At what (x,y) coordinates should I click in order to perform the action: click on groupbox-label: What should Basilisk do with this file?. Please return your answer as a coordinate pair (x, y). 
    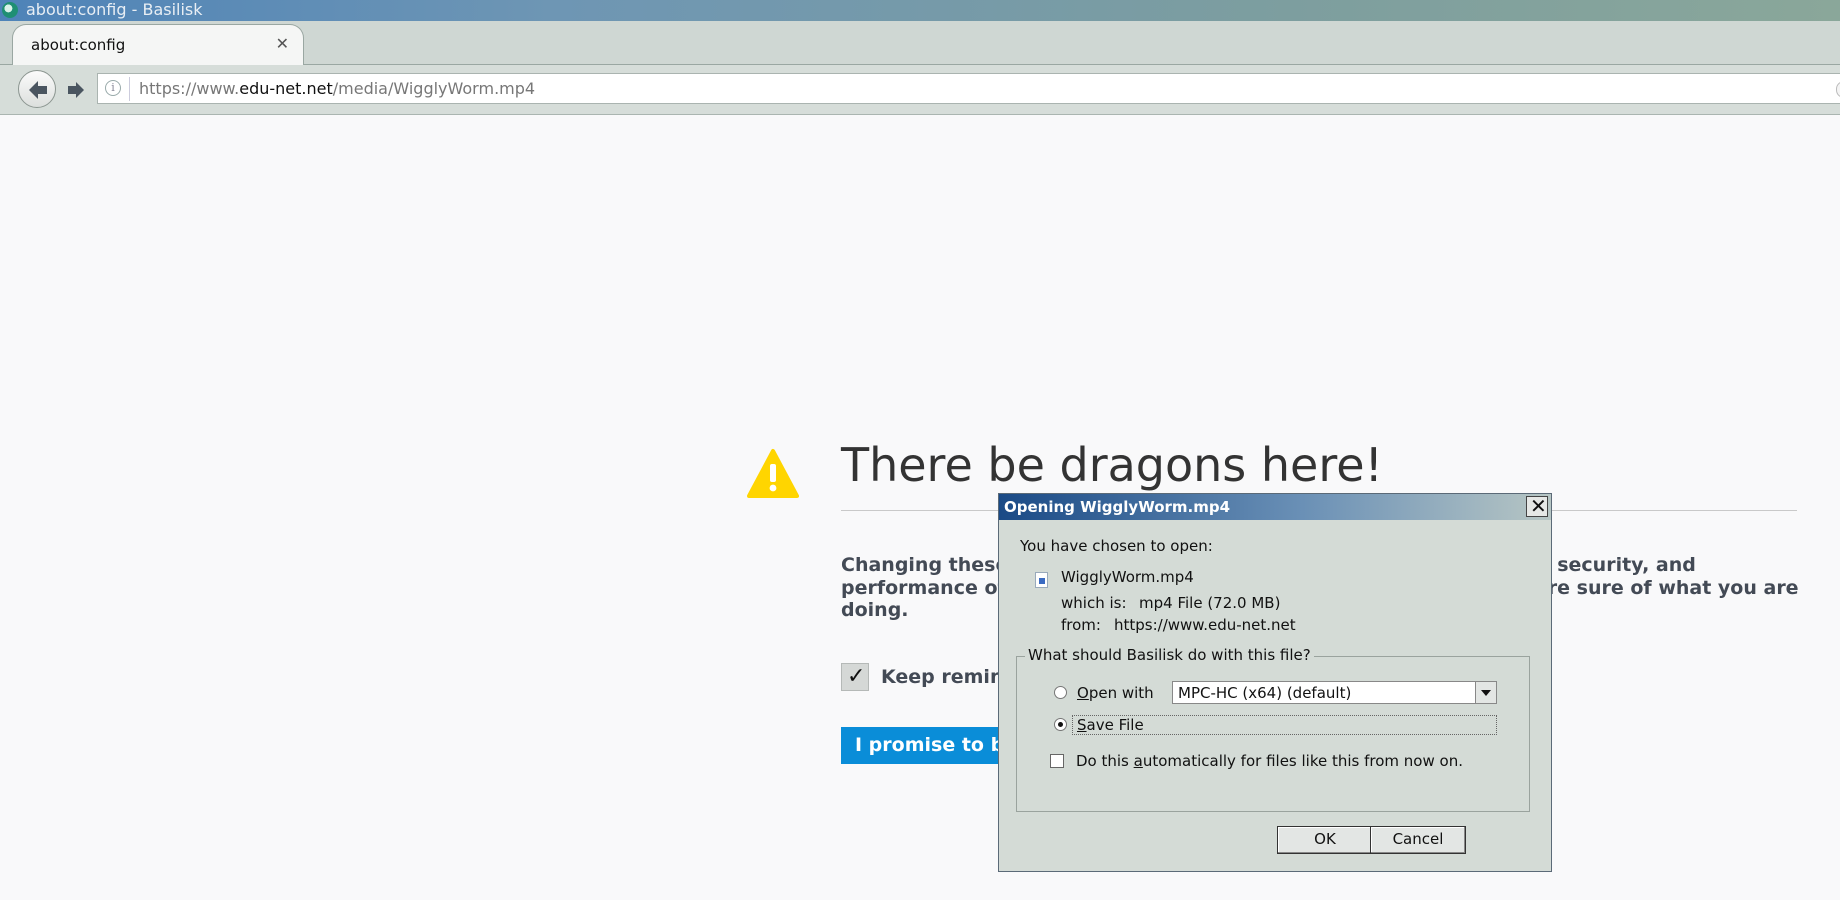
    Looking at the image, I should click on (1169, 655).